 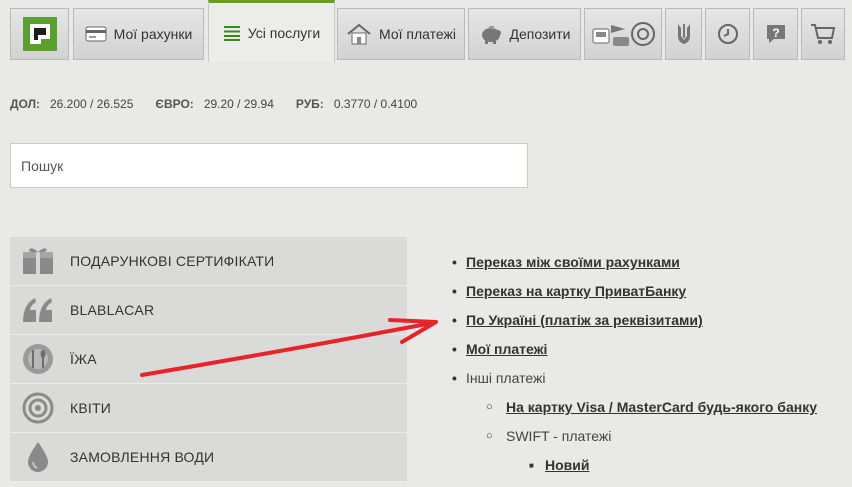 I want to click on eur-value: 29.20 / 29.94, so click(x=238, y=104).